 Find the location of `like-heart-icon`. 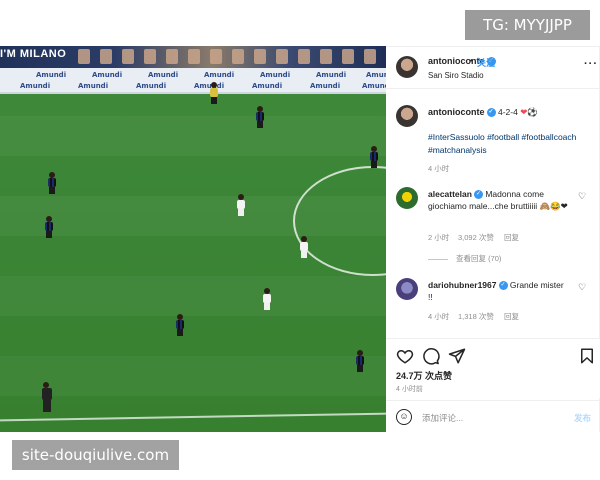

like-heart-icon is located at coordinates (405, 356).